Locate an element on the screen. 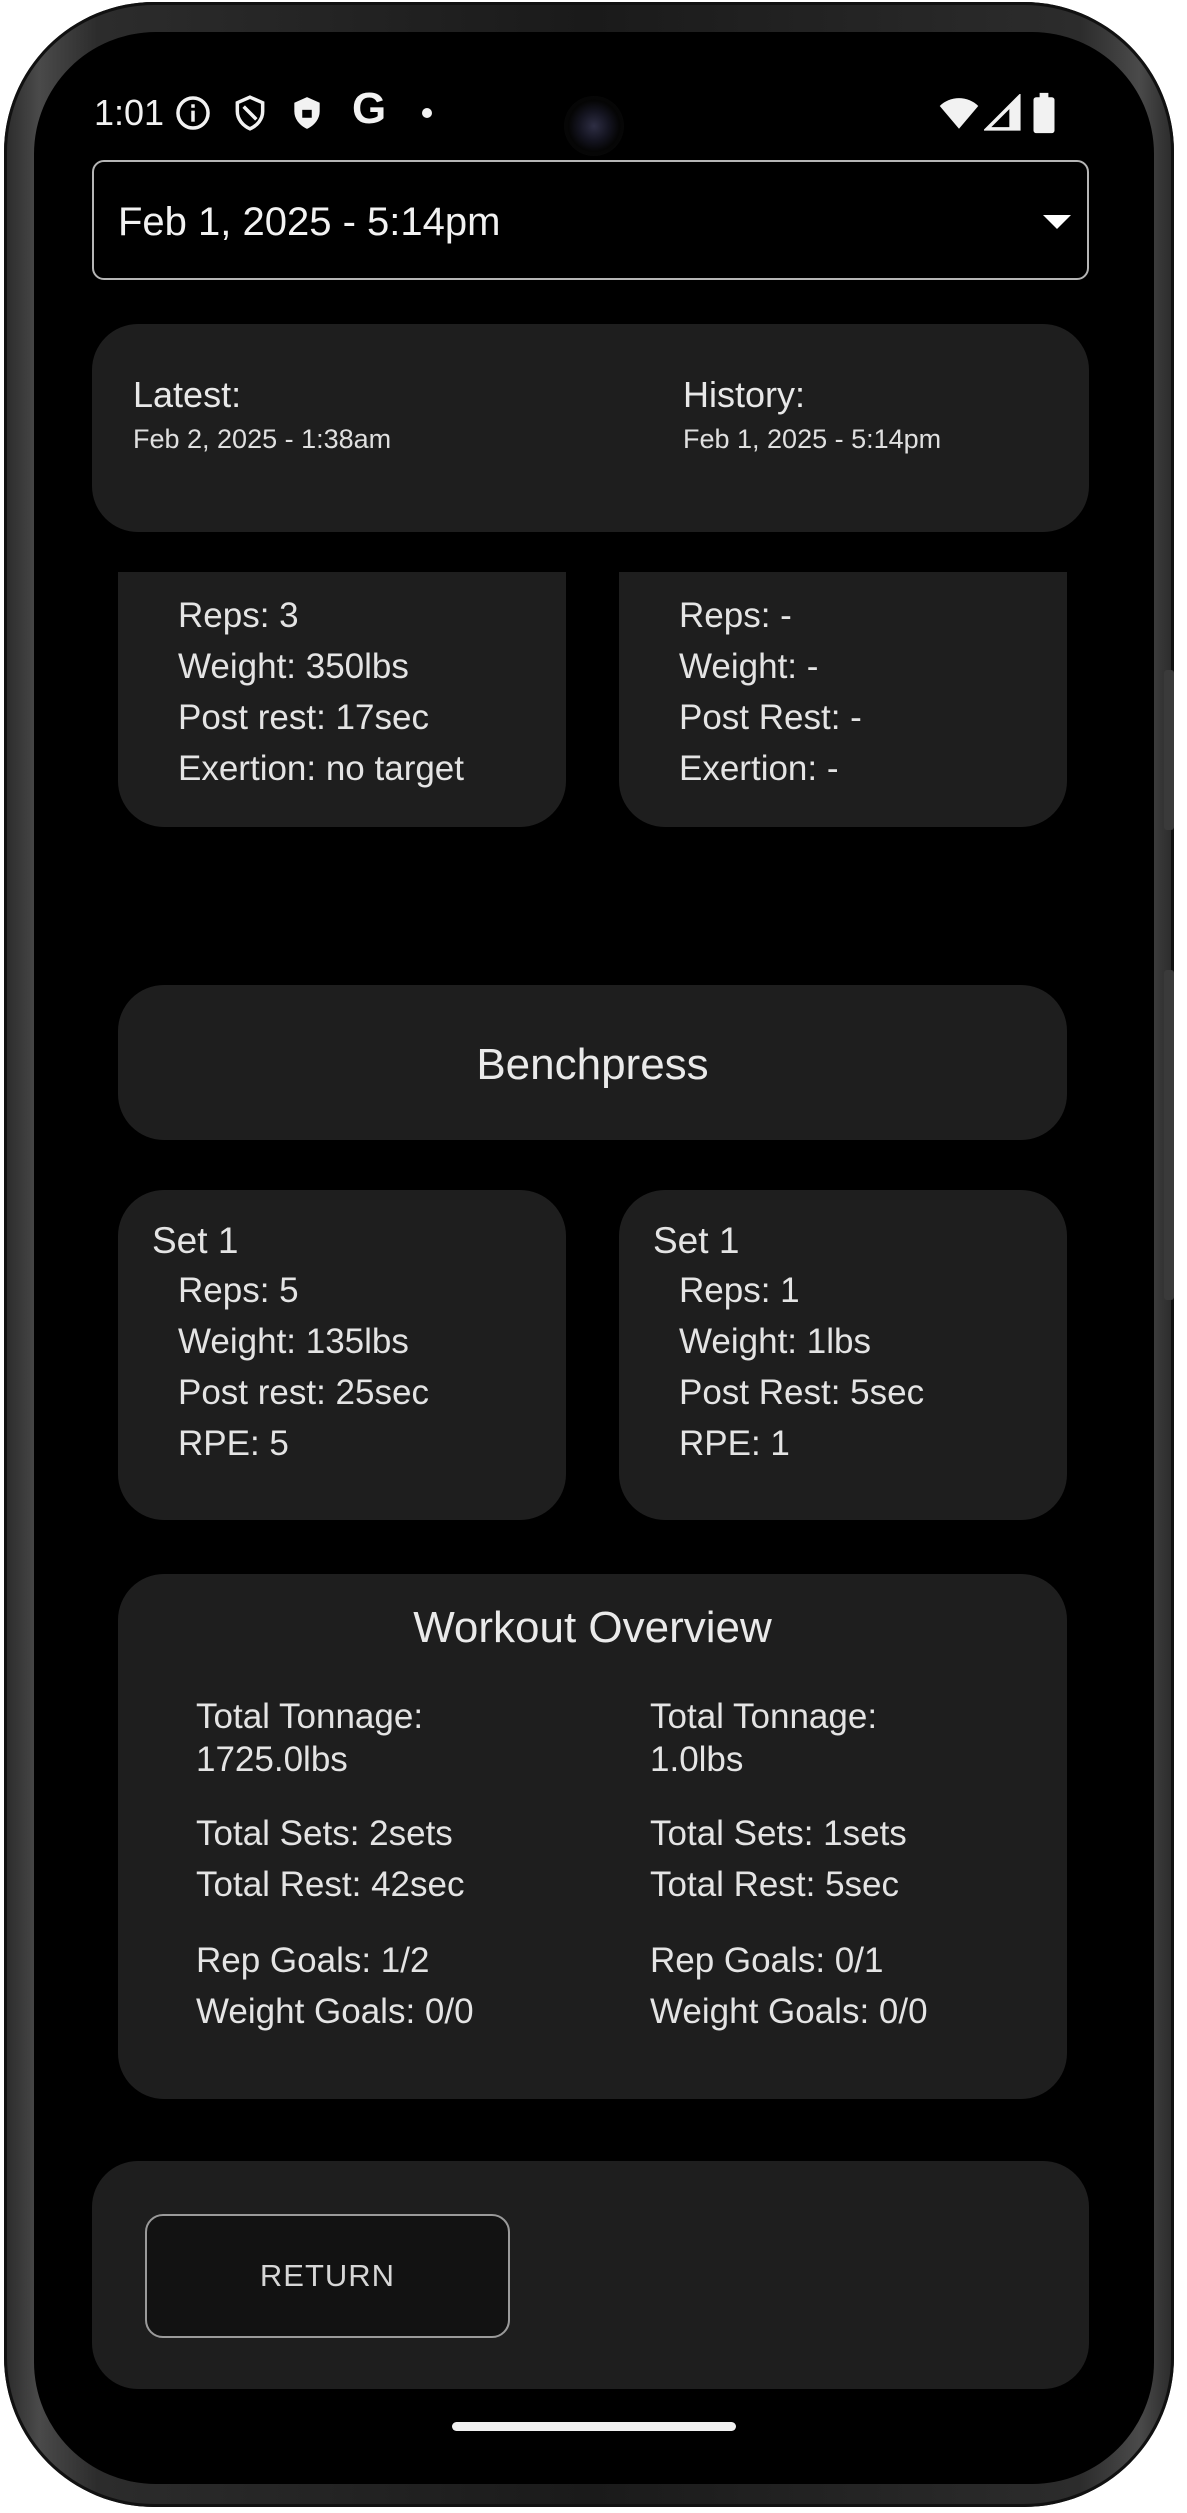  latest-set-line: Post rest: 17sec is located at coordinates (303, 717).